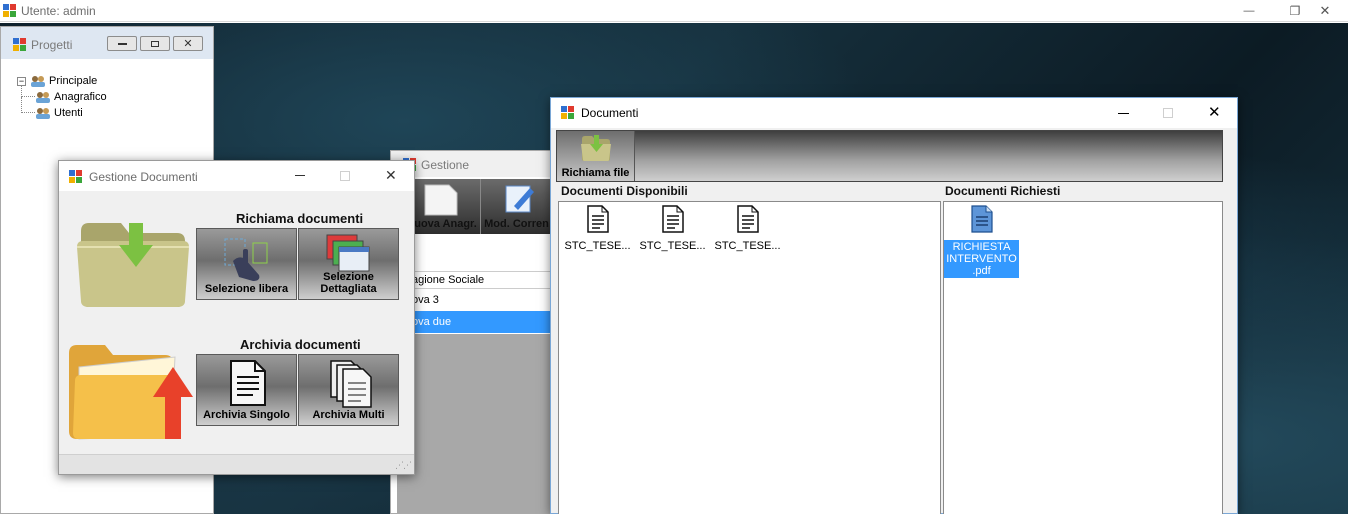  Describe the element at coordinates (73, 81) in the screenshot. I see `tree-node-label: Principale` at that location.